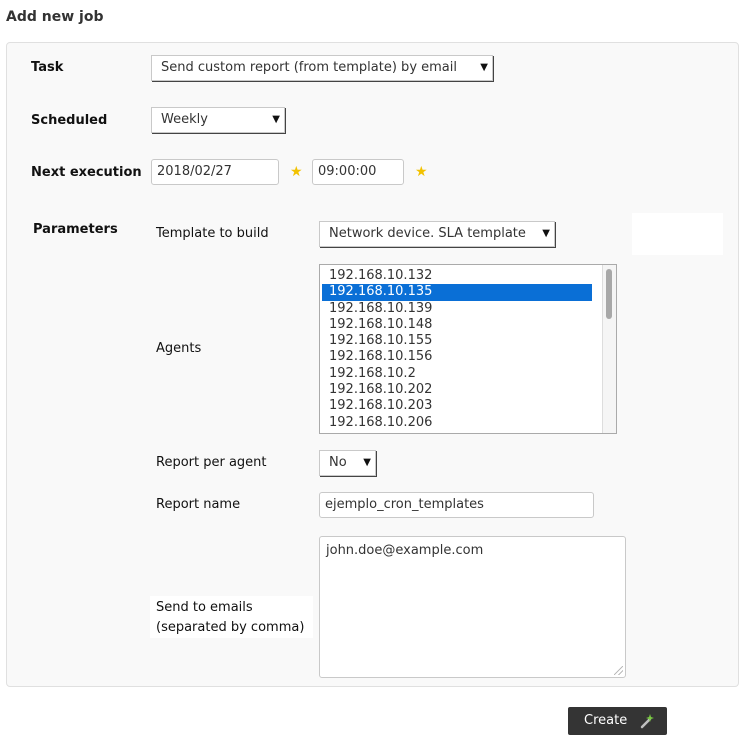  What do you see at coordinates (647, 721) in the screenshot?
I see `wand-icon` at bounding box center [647, 721].